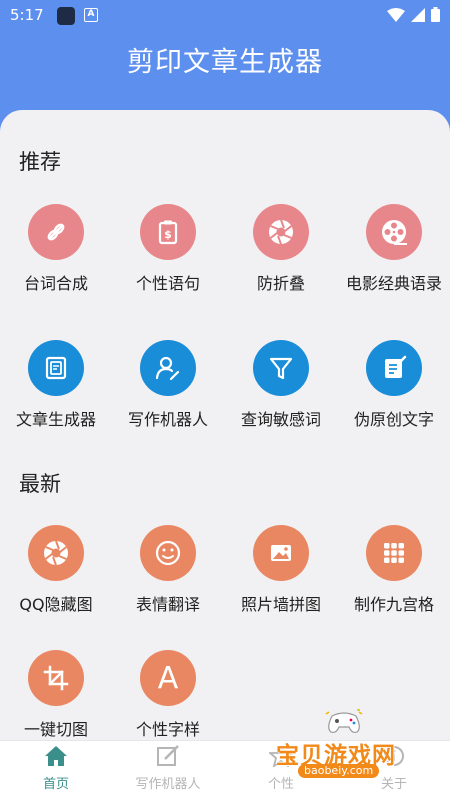 Image resolution: width=450 pixels, height=800 pixels. Describe the element at coordinates (91, 15) in the screenshot. I see `notification-a-icon: A` at that location.